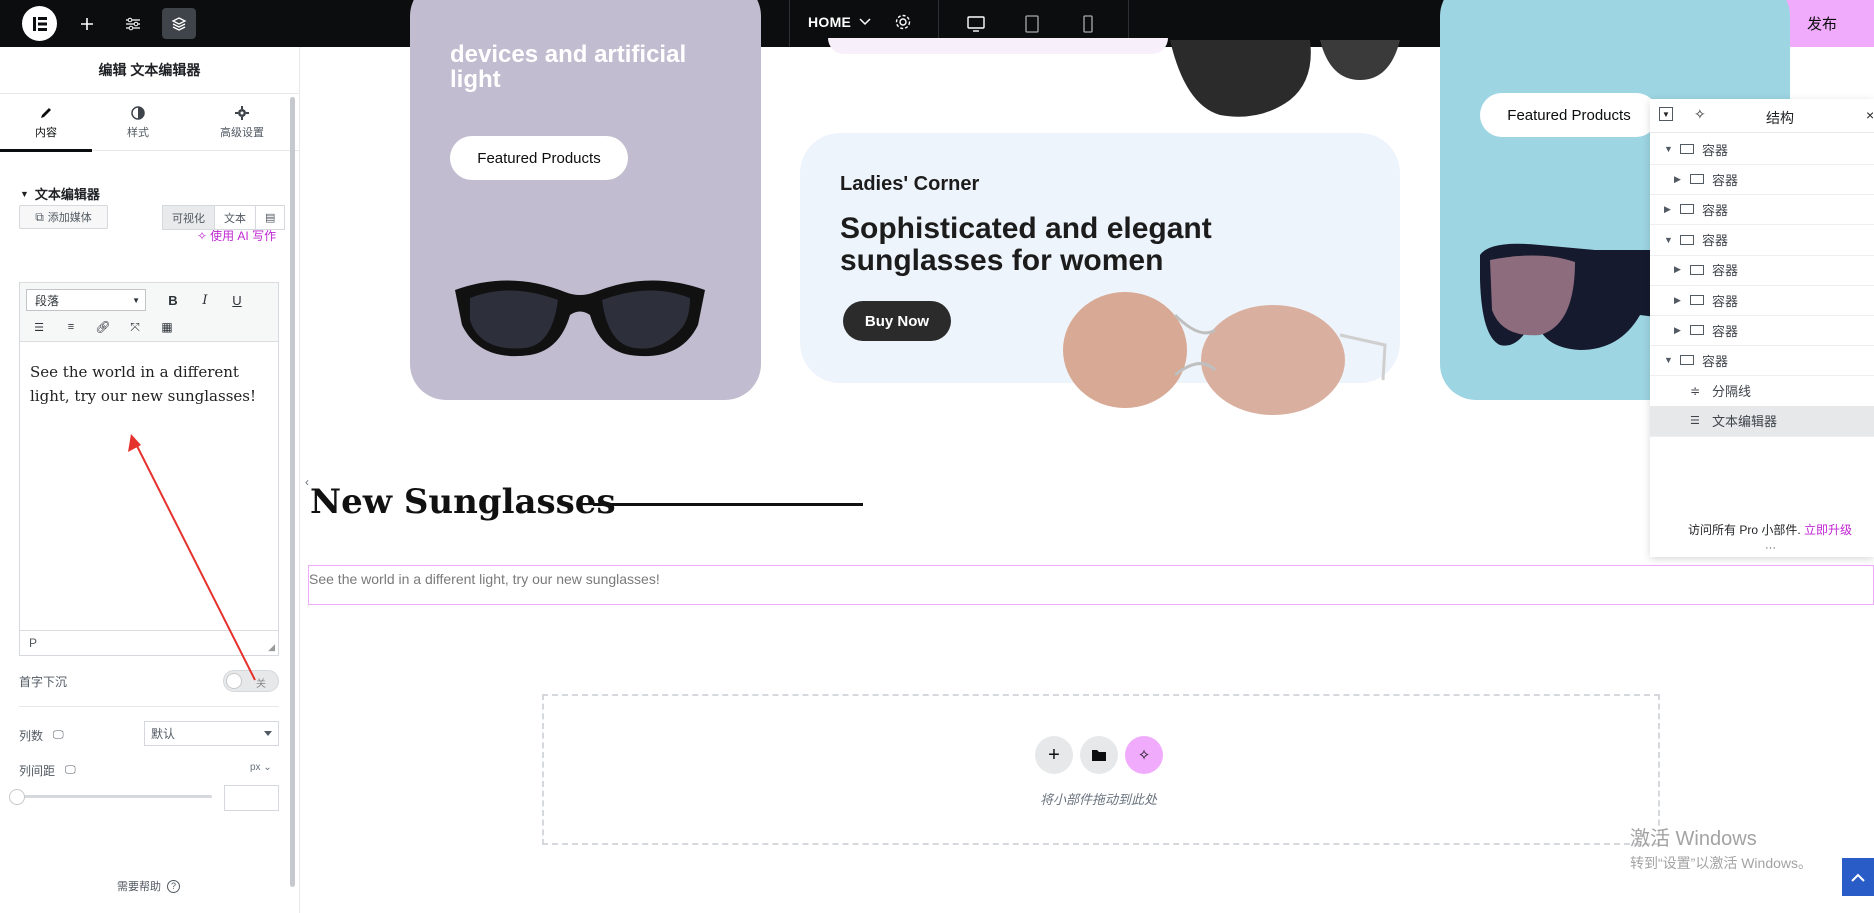 This screenshot has height=913, width=1874. I want to click on drop-zone-hint: 将小部件拖动到此处, so click(1099, 799).